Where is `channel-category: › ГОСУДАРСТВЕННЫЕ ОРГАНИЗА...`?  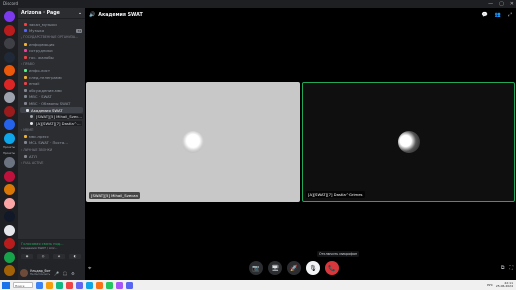 channel-category: › ГОСУДАРСТВЕННЫЕ ОРГАНИЗА... is located at coordinates (51, 37).